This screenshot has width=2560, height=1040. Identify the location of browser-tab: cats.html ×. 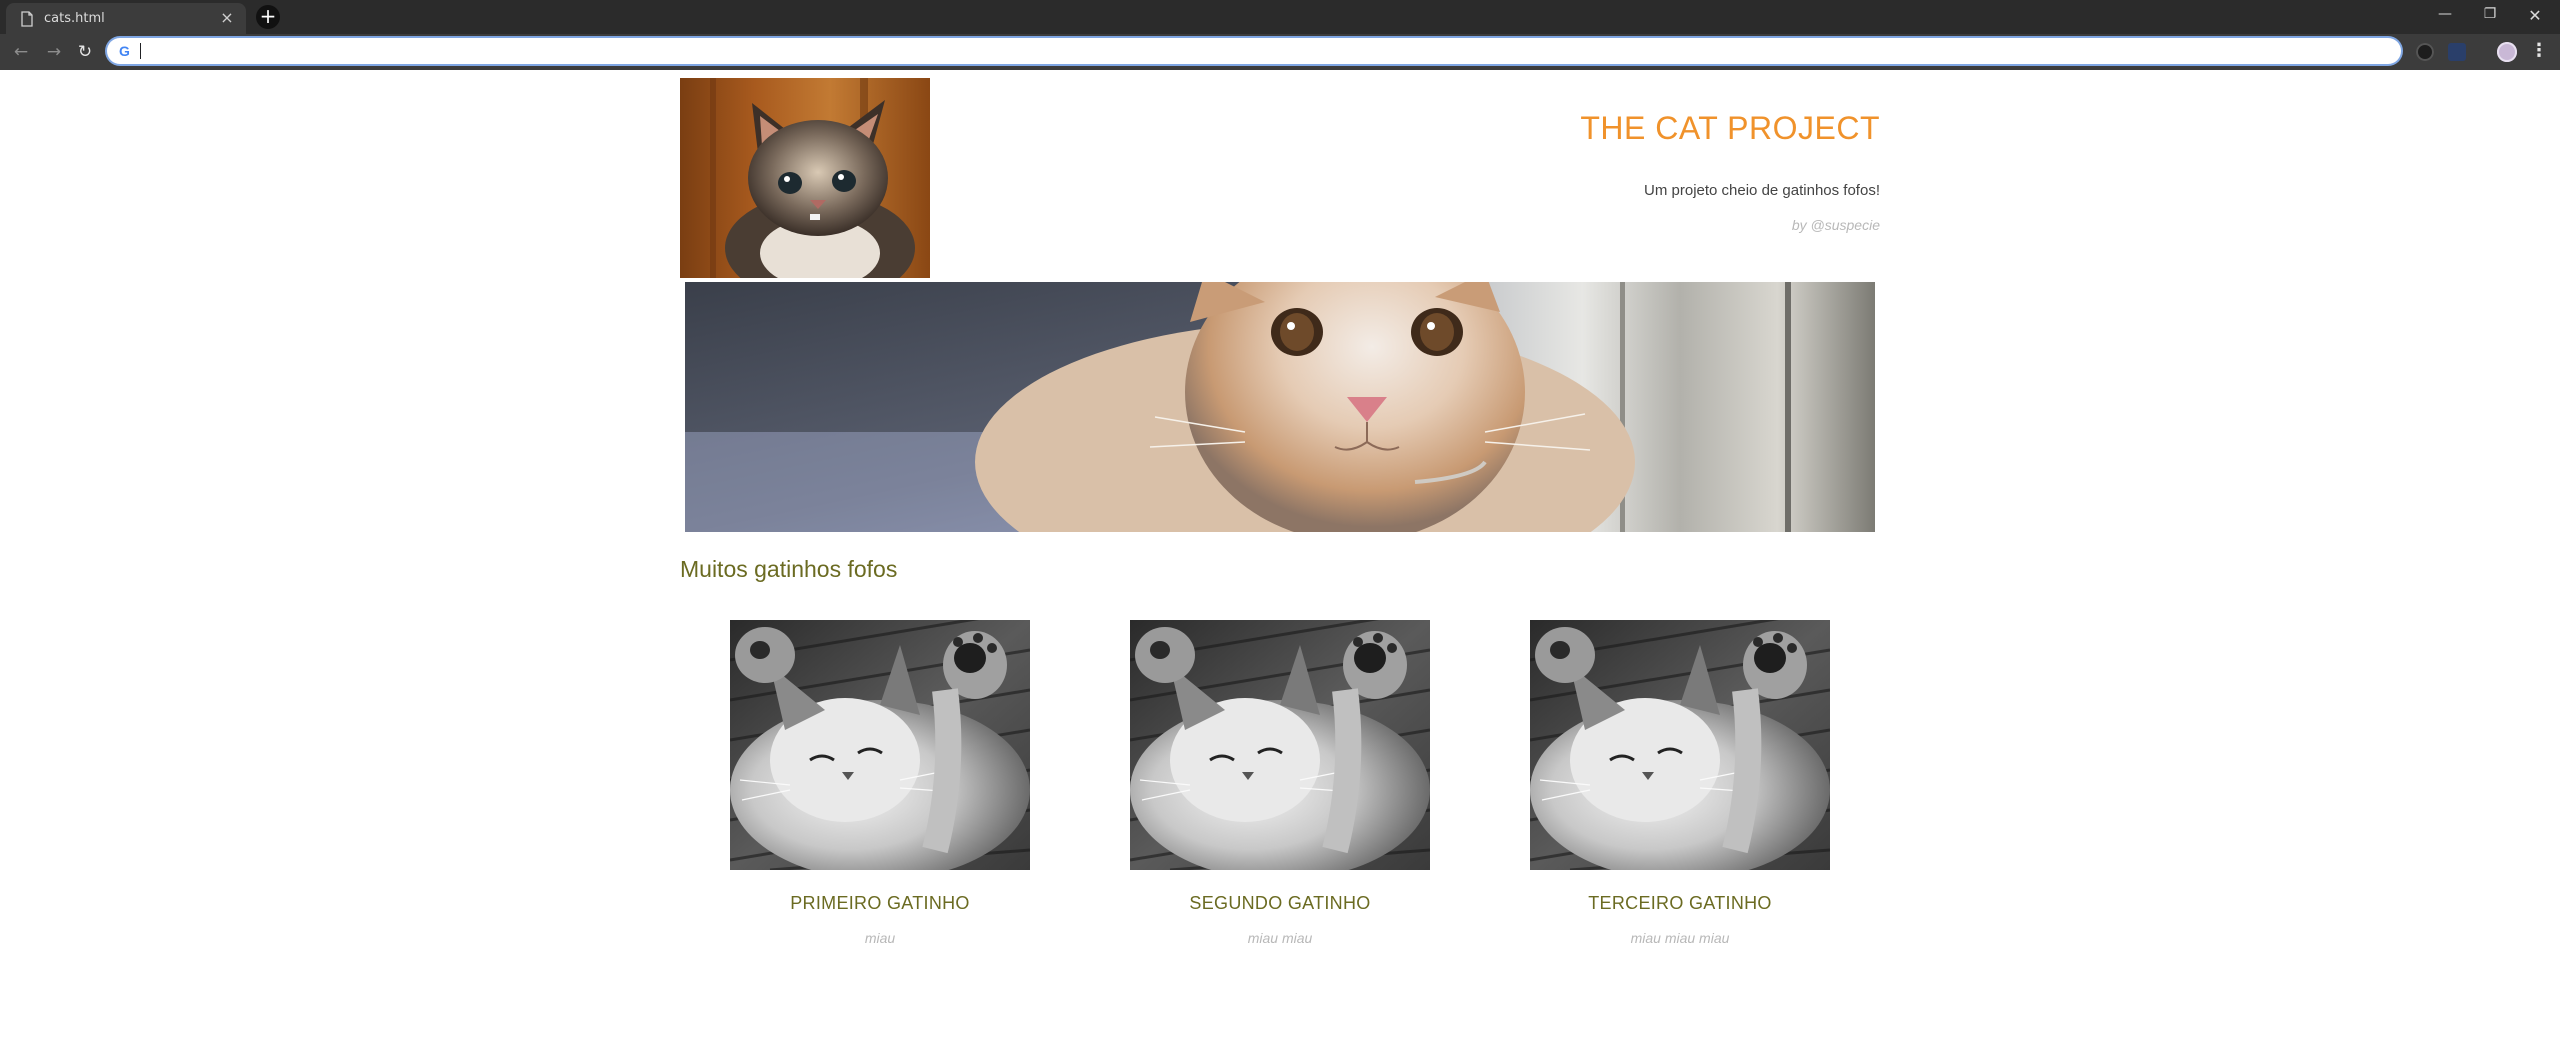
(126, 18).